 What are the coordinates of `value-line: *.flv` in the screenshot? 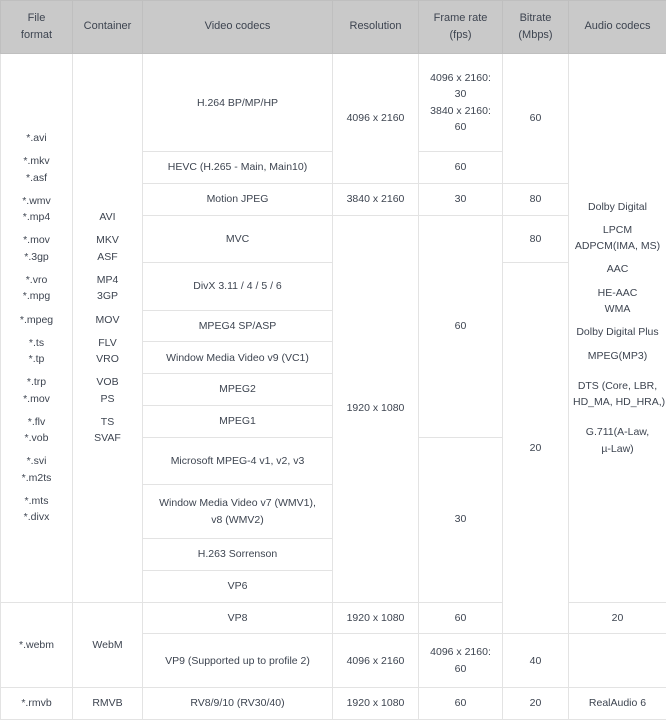 It's located at (36, 421).